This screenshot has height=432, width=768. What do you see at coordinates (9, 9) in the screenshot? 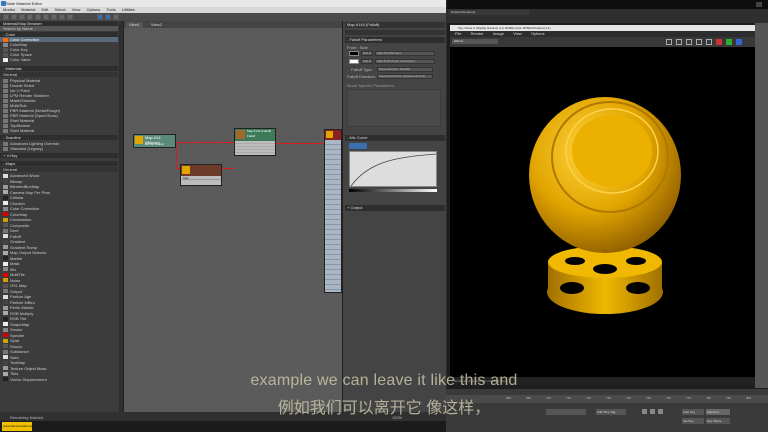
I see `menu-modes: Modes` at bounding box center [9, 9].